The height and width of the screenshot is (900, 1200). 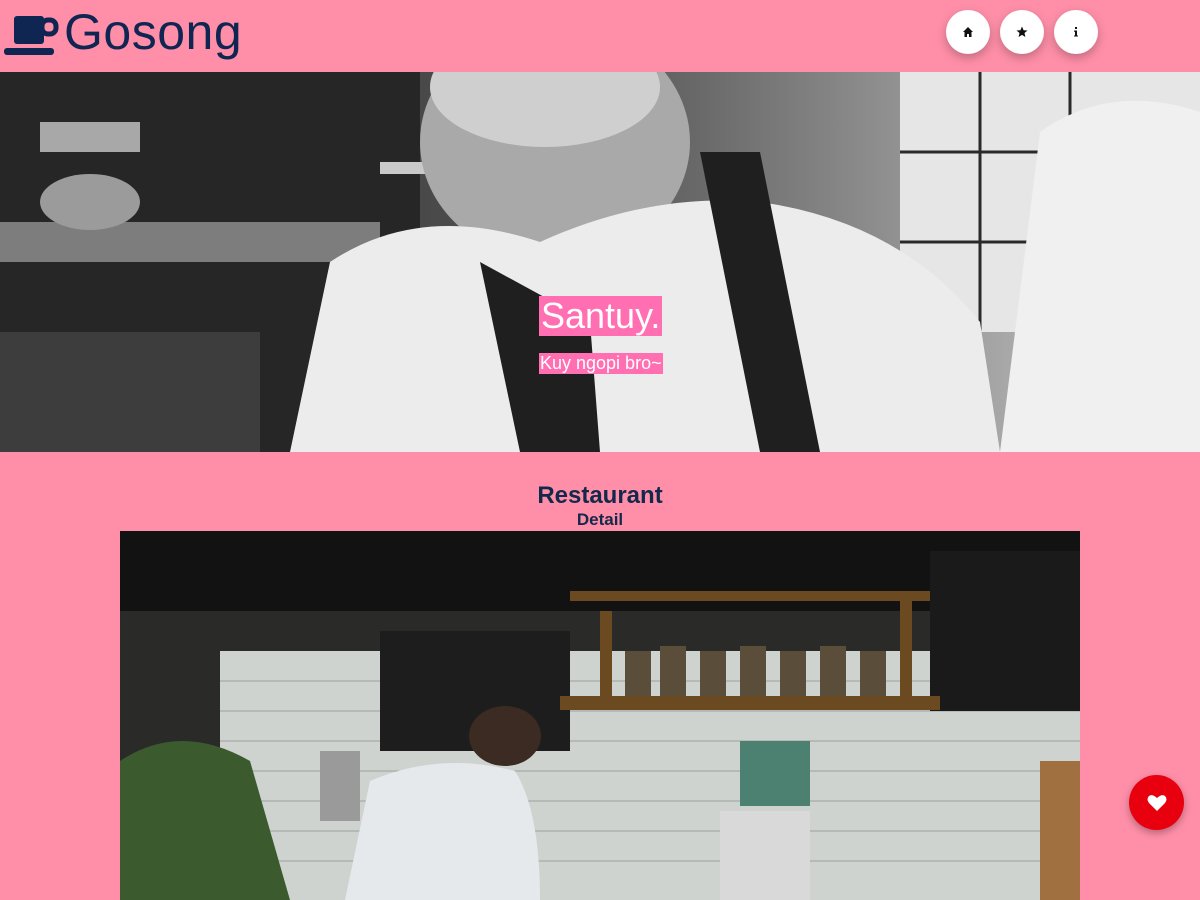 I want to click on nav-buttons, so click(x=1022, y=32).